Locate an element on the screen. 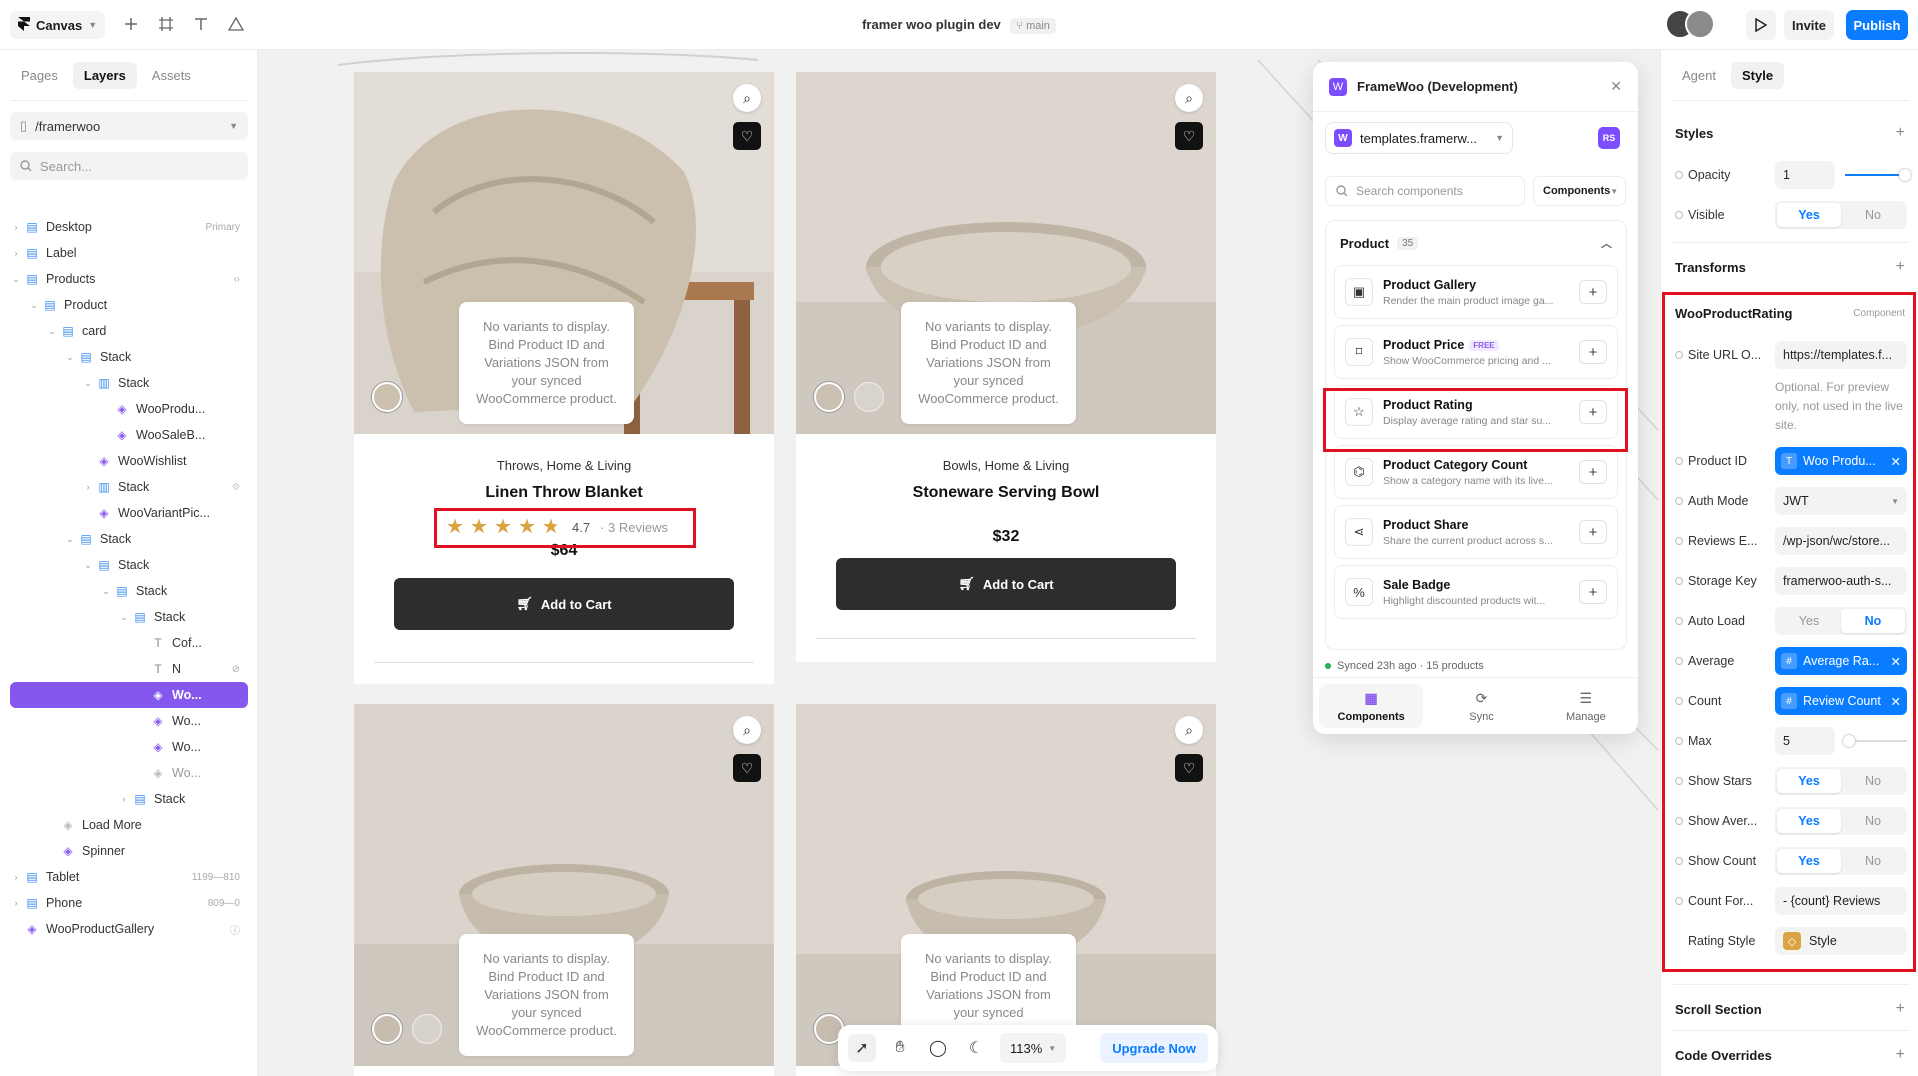 Image resolution: width=1918 pixels, height=1076 pixels. visible-toggle: Yes No is located at coordinates (1841, 215).